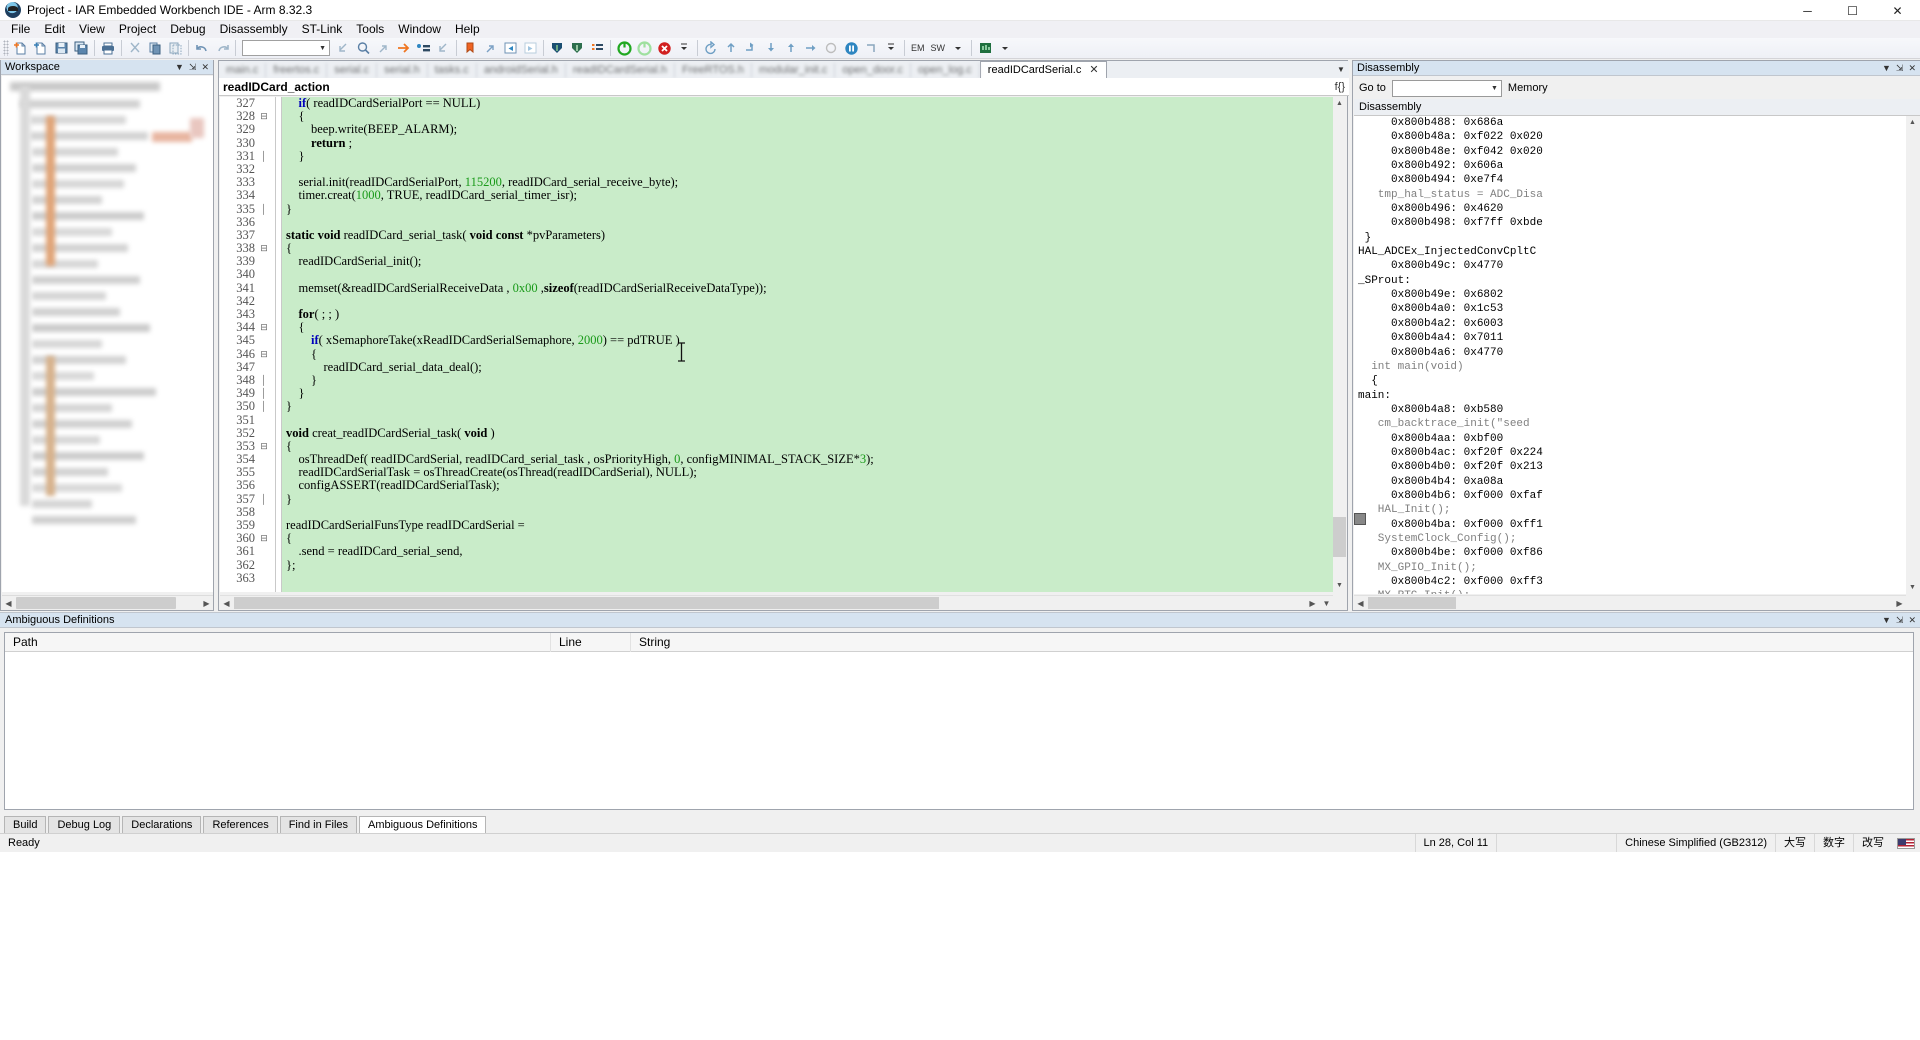 Image resolution: width=1920 pixels, height=1040 pixels. I want to click on navigate-forward-icon, so click(530, 48).